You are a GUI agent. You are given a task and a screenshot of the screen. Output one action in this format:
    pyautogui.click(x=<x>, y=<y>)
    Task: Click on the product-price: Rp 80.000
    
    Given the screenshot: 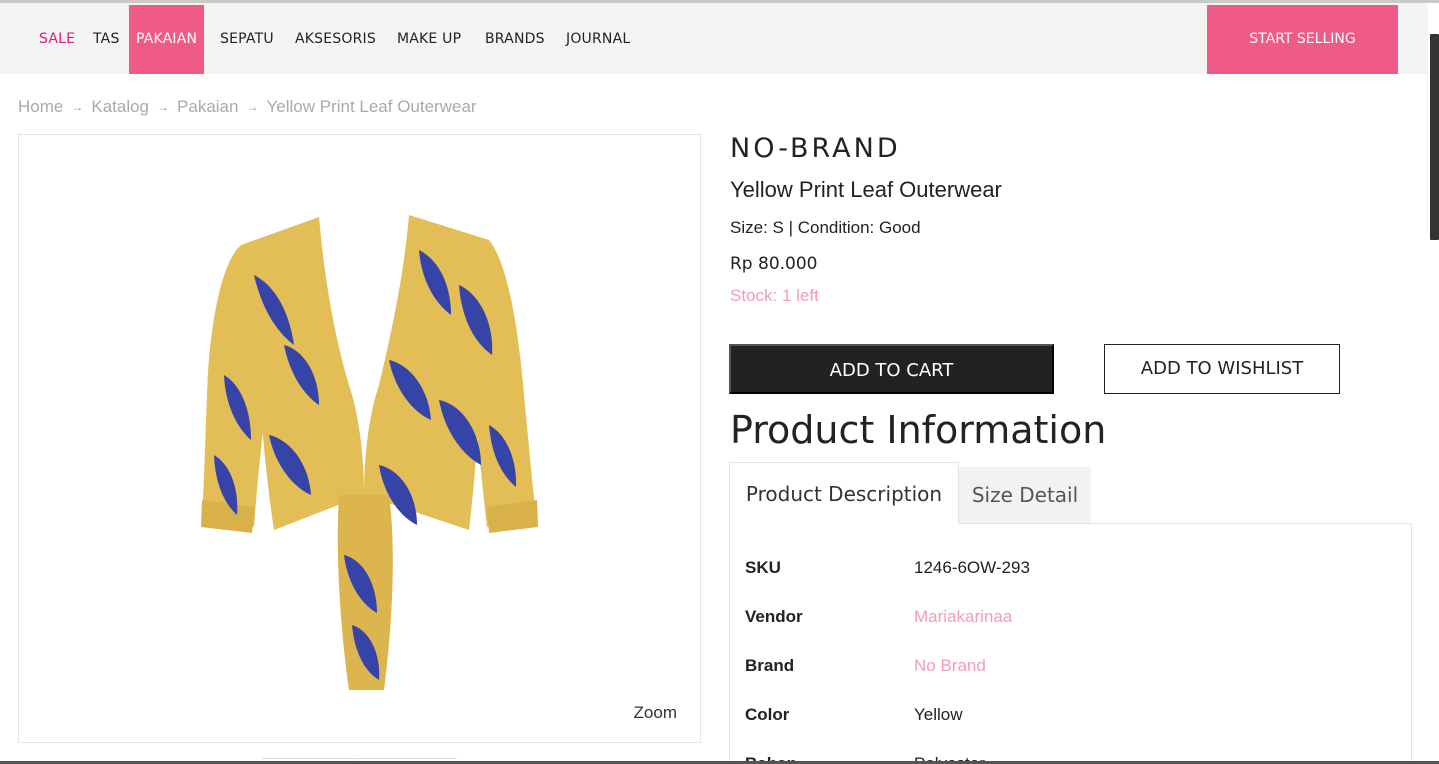 What is the action you would take?
    pyautogui.click(x=774, y=264)
    